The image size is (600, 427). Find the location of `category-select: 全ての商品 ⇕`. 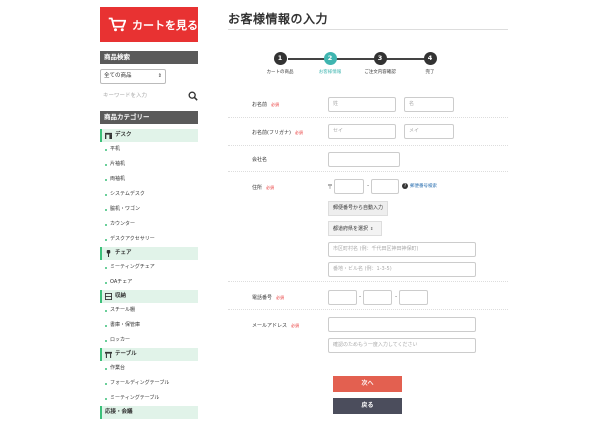

category-select: 全ての商品 ⇕ is located at coordinates (133, 76).